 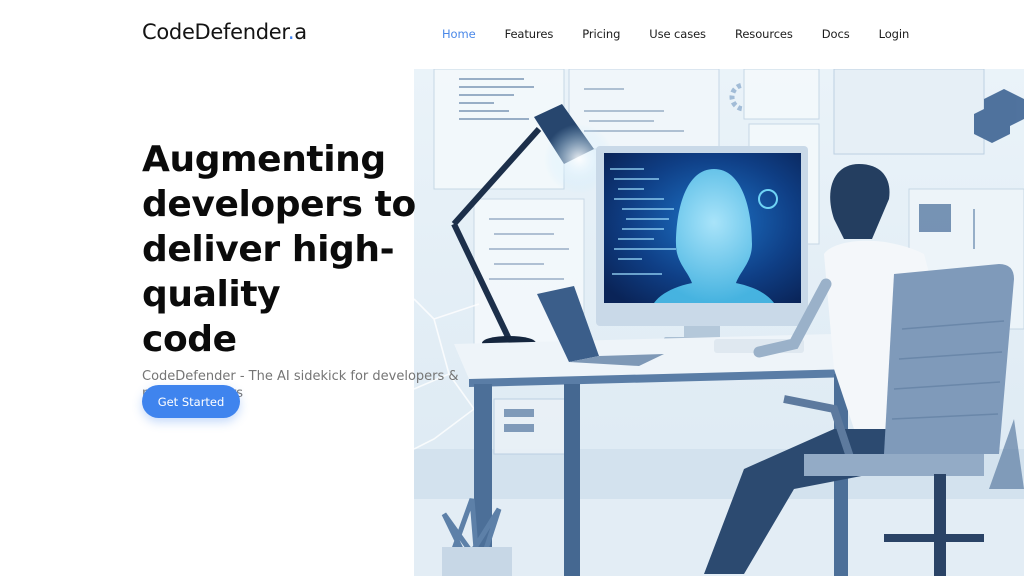 I want to click on nav-item-features: Features, so click(x=529, y=34).